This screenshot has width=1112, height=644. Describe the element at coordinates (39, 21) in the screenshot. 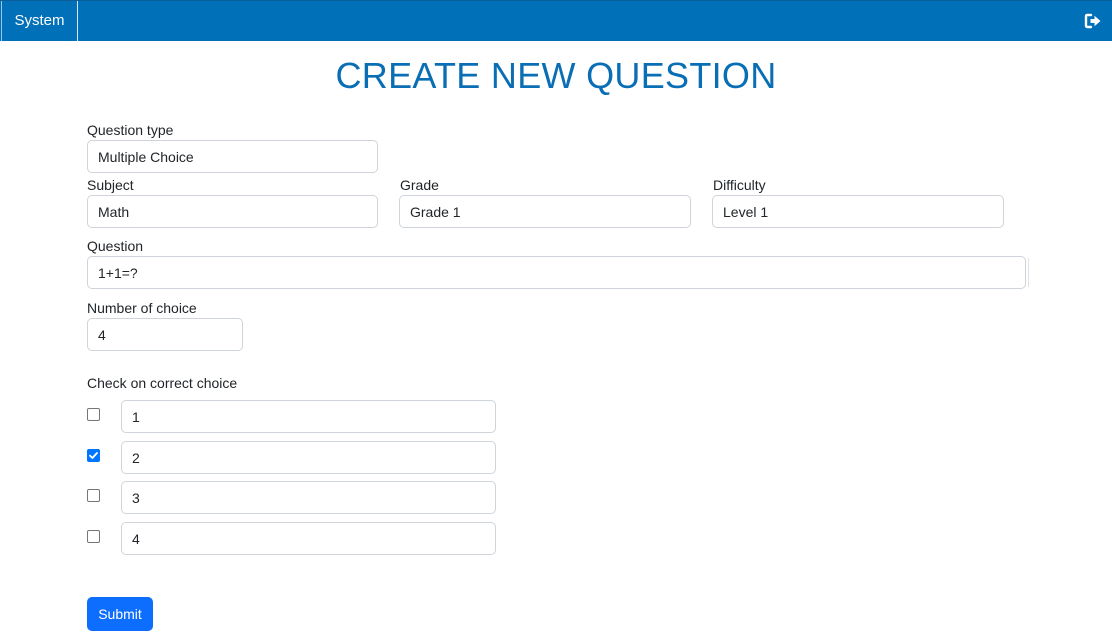

I see `brand-link: System` at that location.